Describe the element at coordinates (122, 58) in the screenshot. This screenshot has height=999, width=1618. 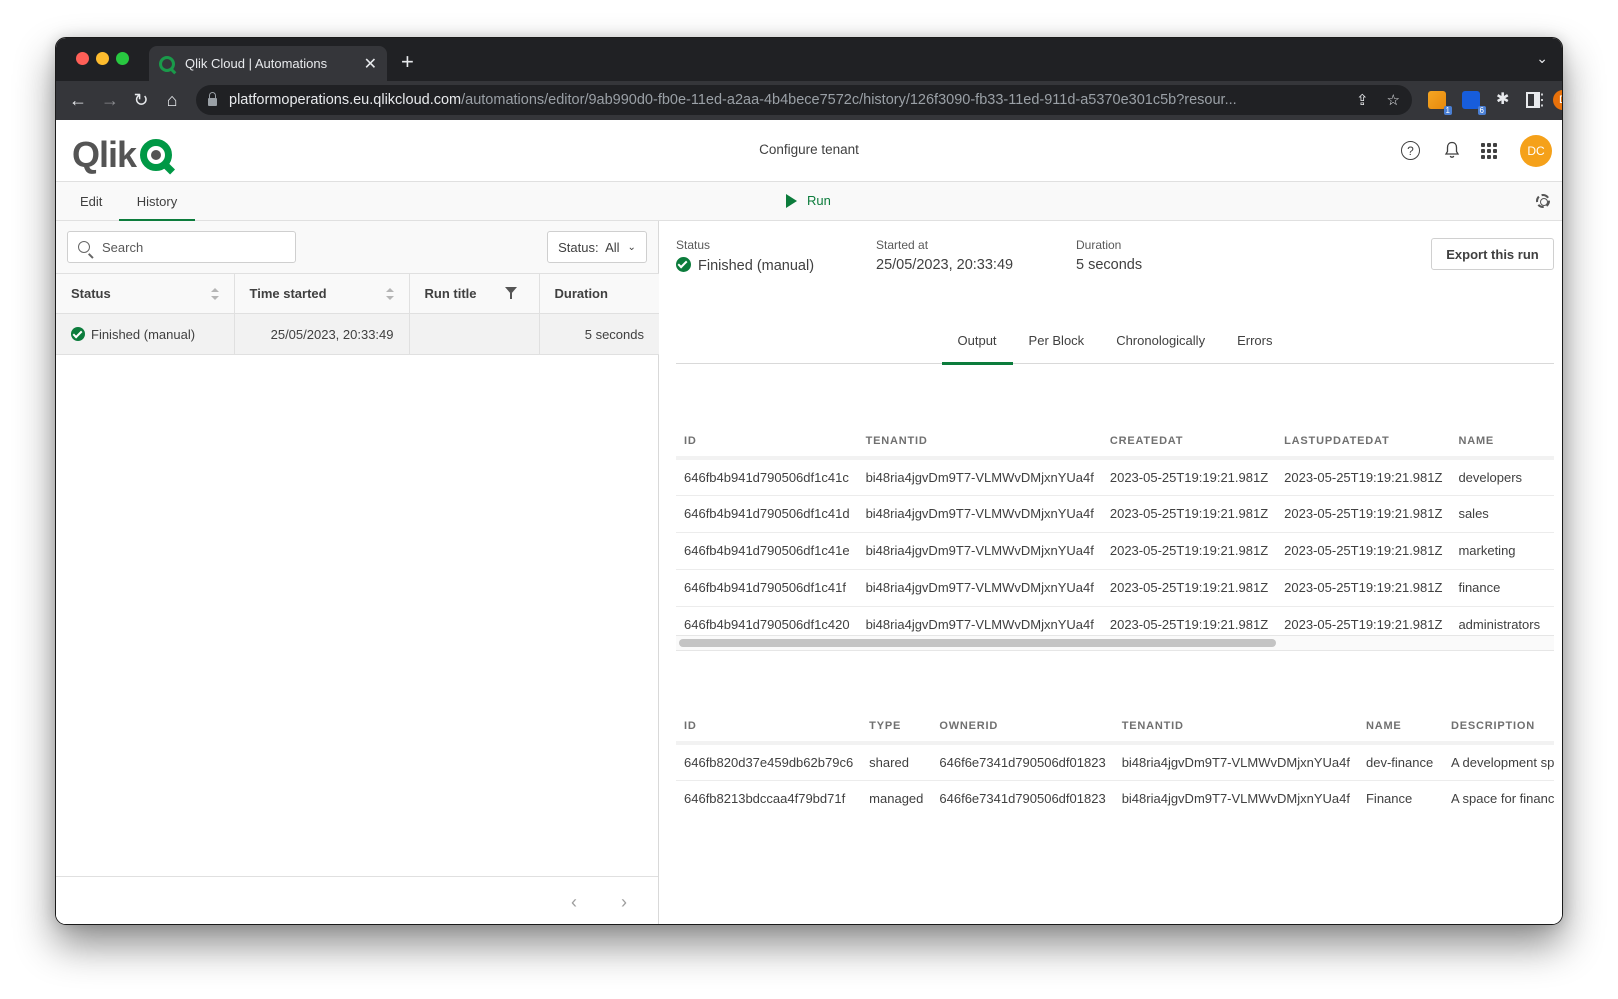
I see `maximize-window-button` at that location.